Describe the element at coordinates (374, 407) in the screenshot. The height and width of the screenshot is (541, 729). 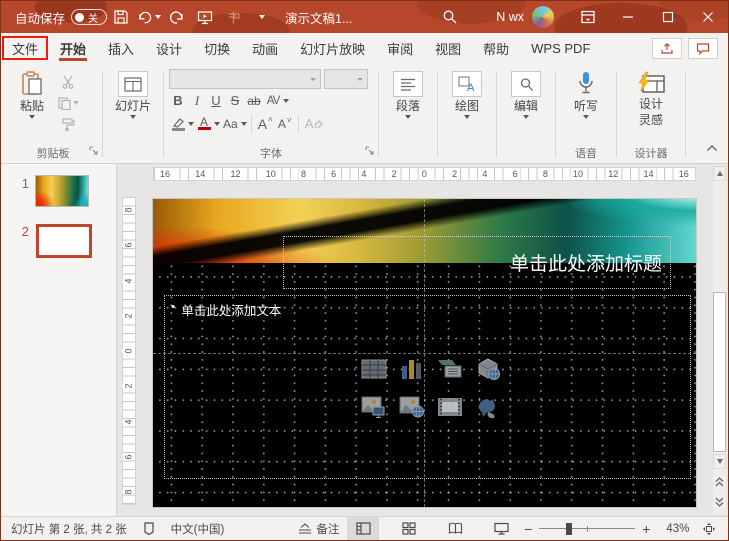
I see `insert-picture-icon` at that location.